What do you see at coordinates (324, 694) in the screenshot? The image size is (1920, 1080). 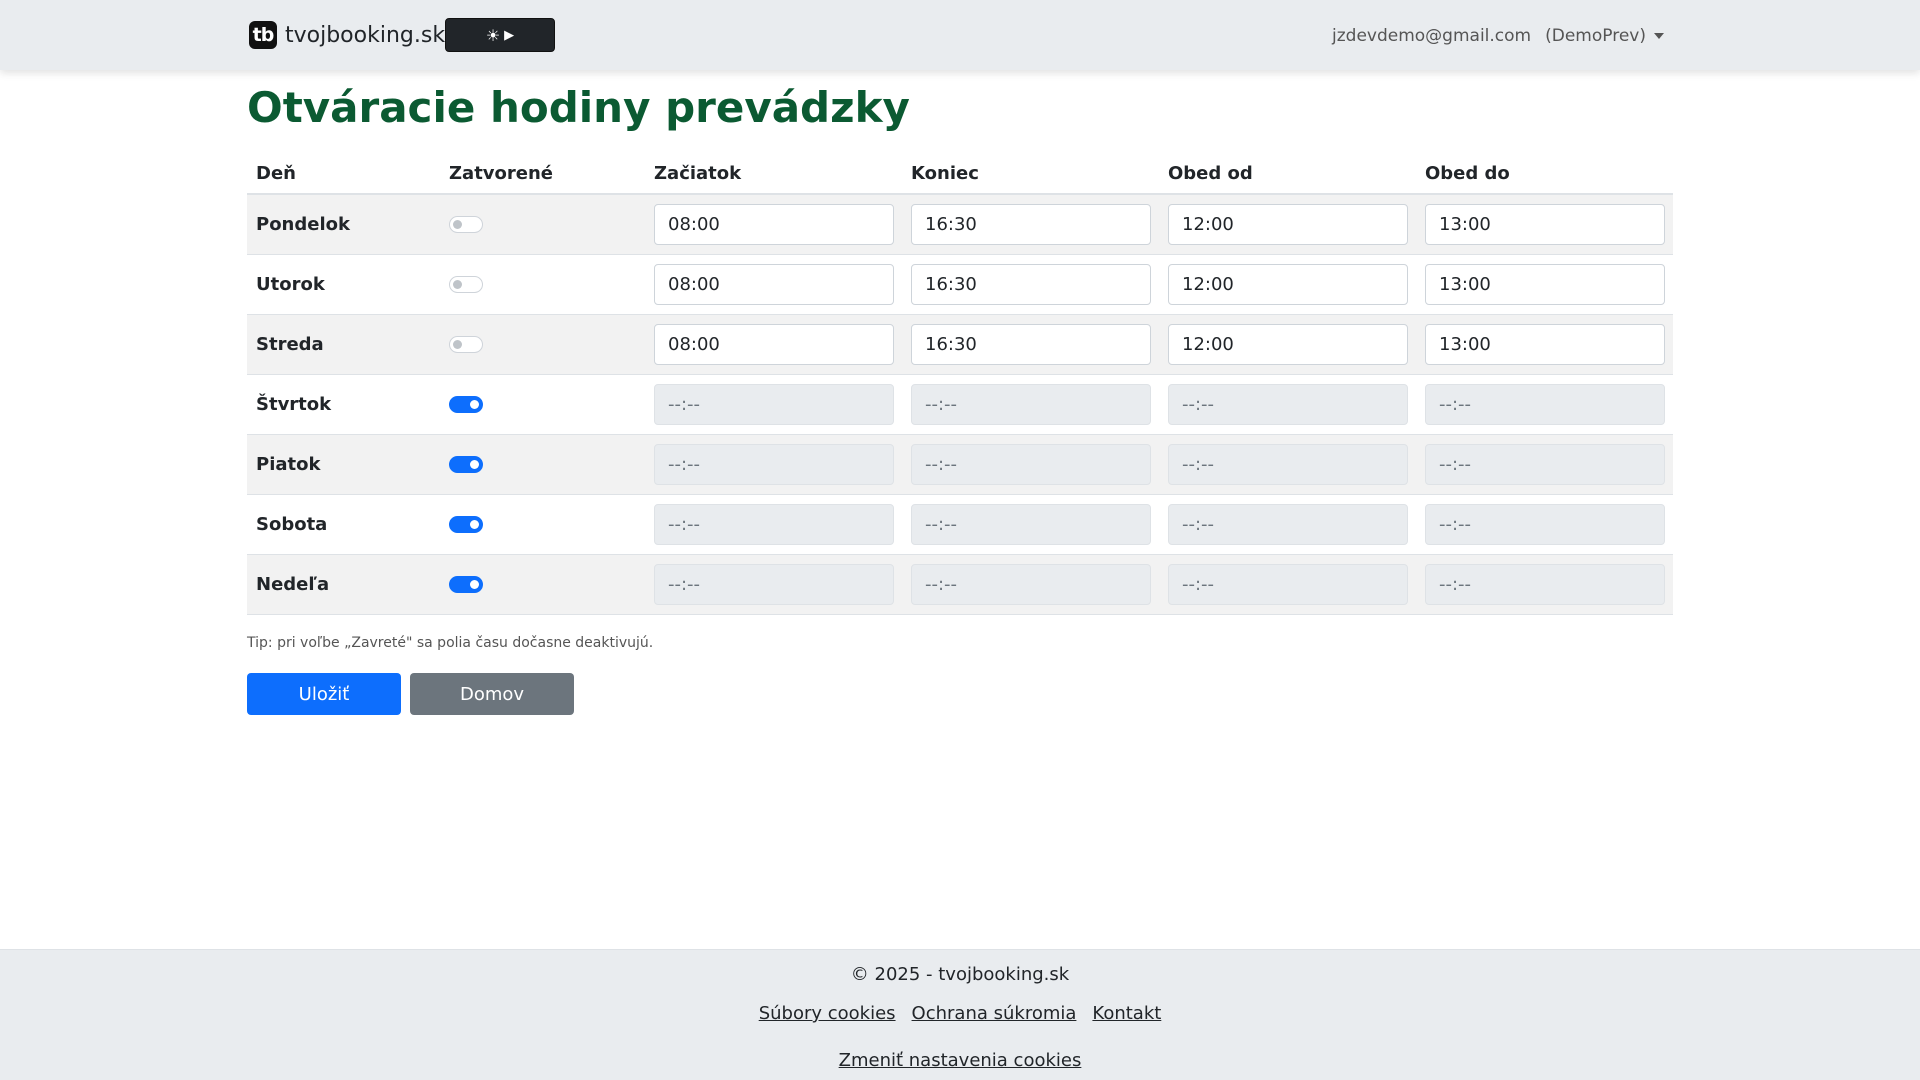 I see `save-button: Uložiť` at bounding box center [324, 694].